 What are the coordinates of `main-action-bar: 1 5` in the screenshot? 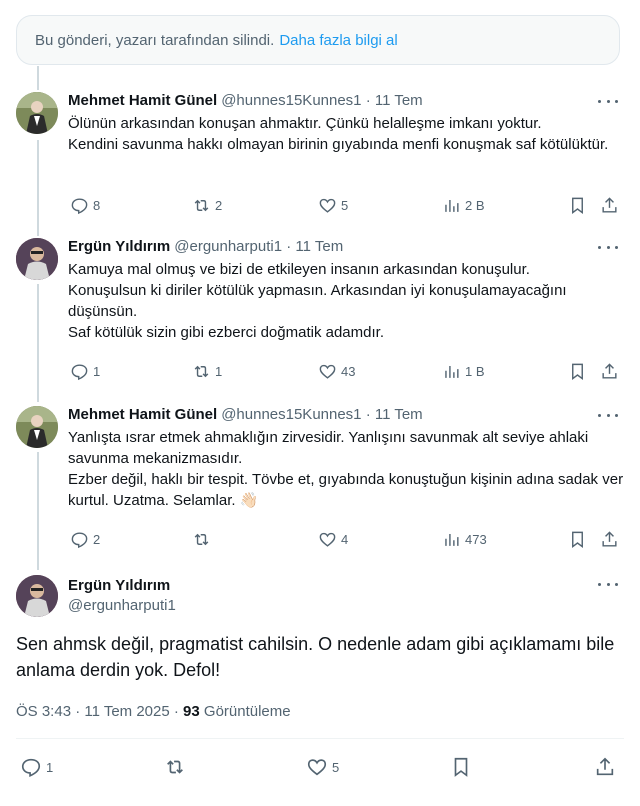 It's located at (320, 769).